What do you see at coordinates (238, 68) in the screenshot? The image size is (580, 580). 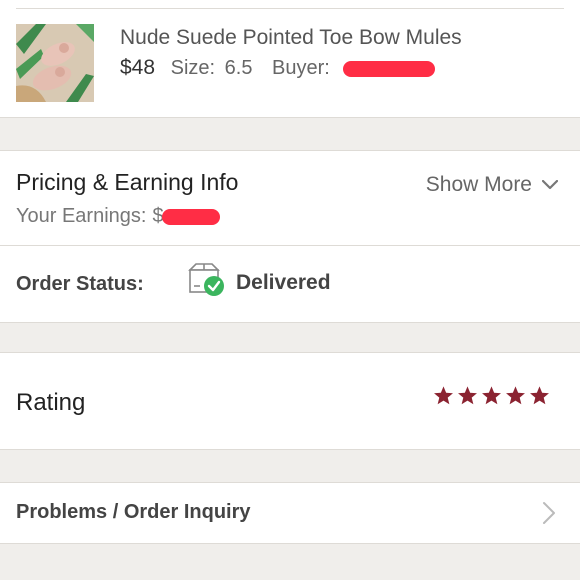 I see `size-value: 6.5` at bounding box center [238, 68].